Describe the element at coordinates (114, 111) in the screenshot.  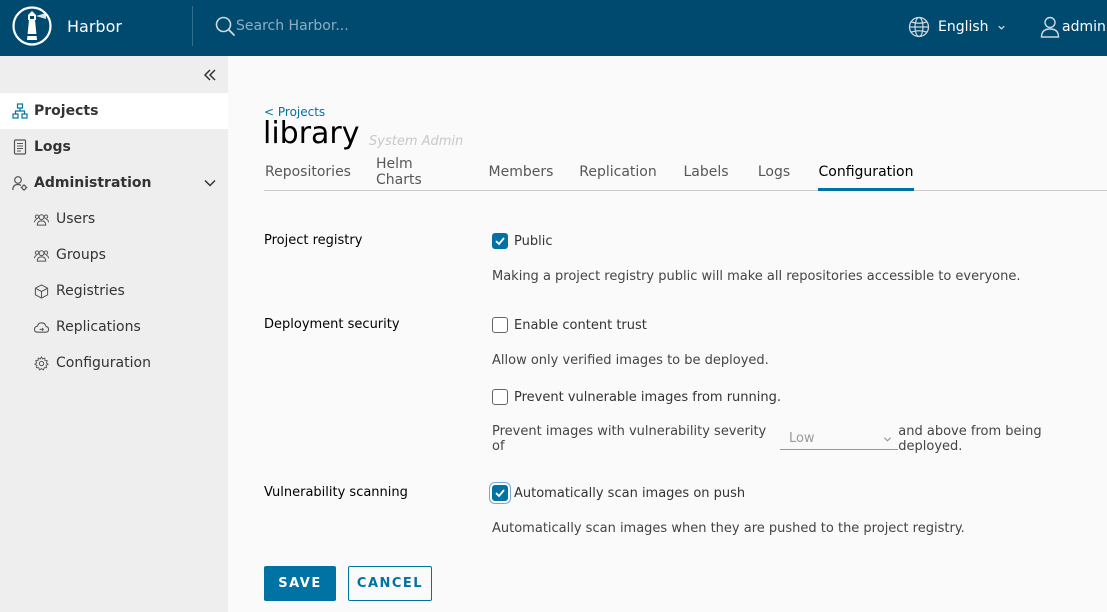
I see `sidebar-item-projects: Projects` at that location.